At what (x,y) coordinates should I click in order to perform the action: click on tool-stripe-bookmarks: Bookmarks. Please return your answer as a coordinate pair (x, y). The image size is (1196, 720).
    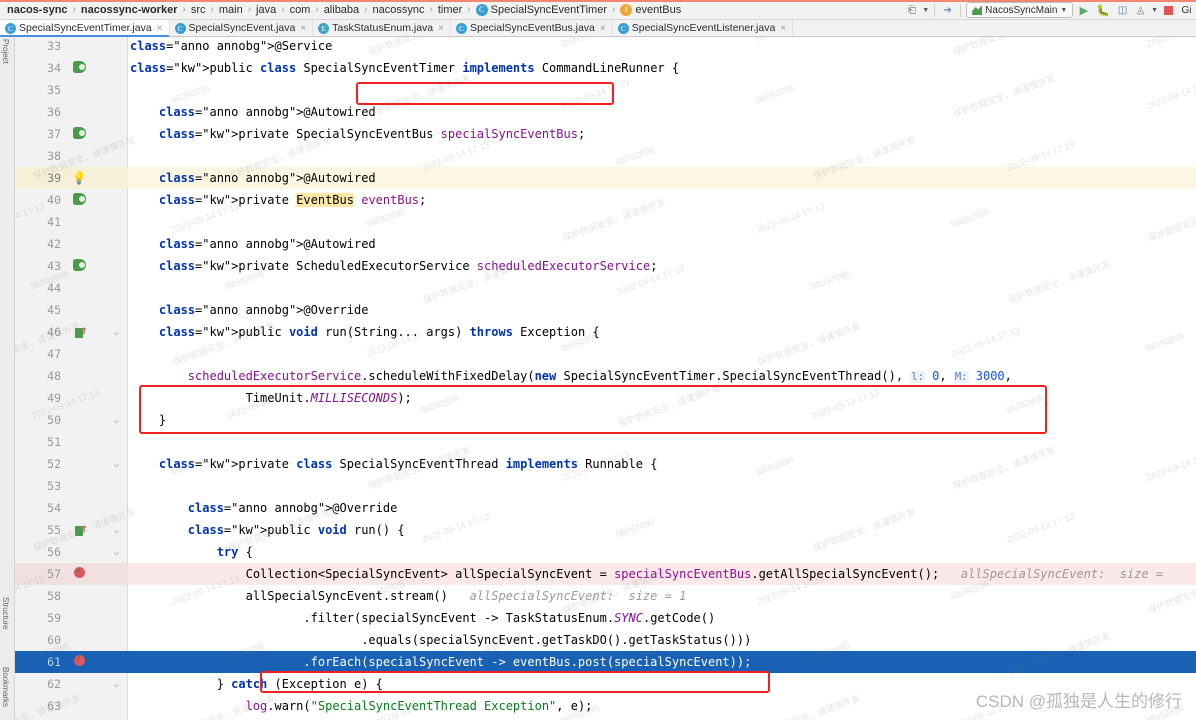
    Looking at the image, I should click on (5, 687).